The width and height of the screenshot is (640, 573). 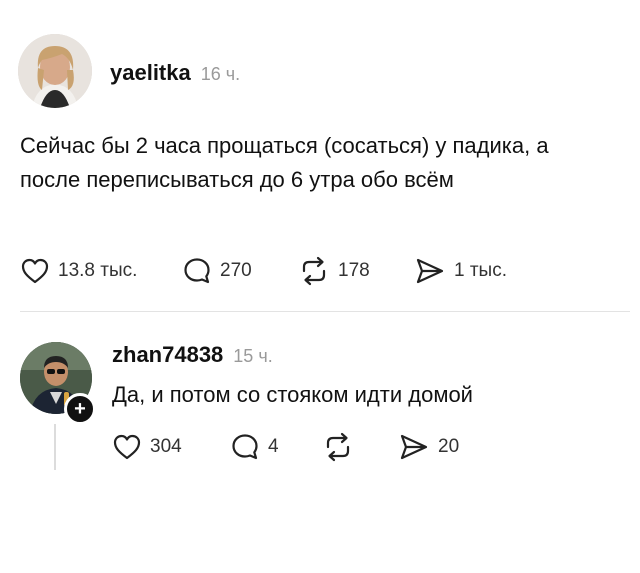 What do you see at coordinates (167, 355) in the screenshot?
I see `reply-username: zhan74838` at bounding box center [167, 355].